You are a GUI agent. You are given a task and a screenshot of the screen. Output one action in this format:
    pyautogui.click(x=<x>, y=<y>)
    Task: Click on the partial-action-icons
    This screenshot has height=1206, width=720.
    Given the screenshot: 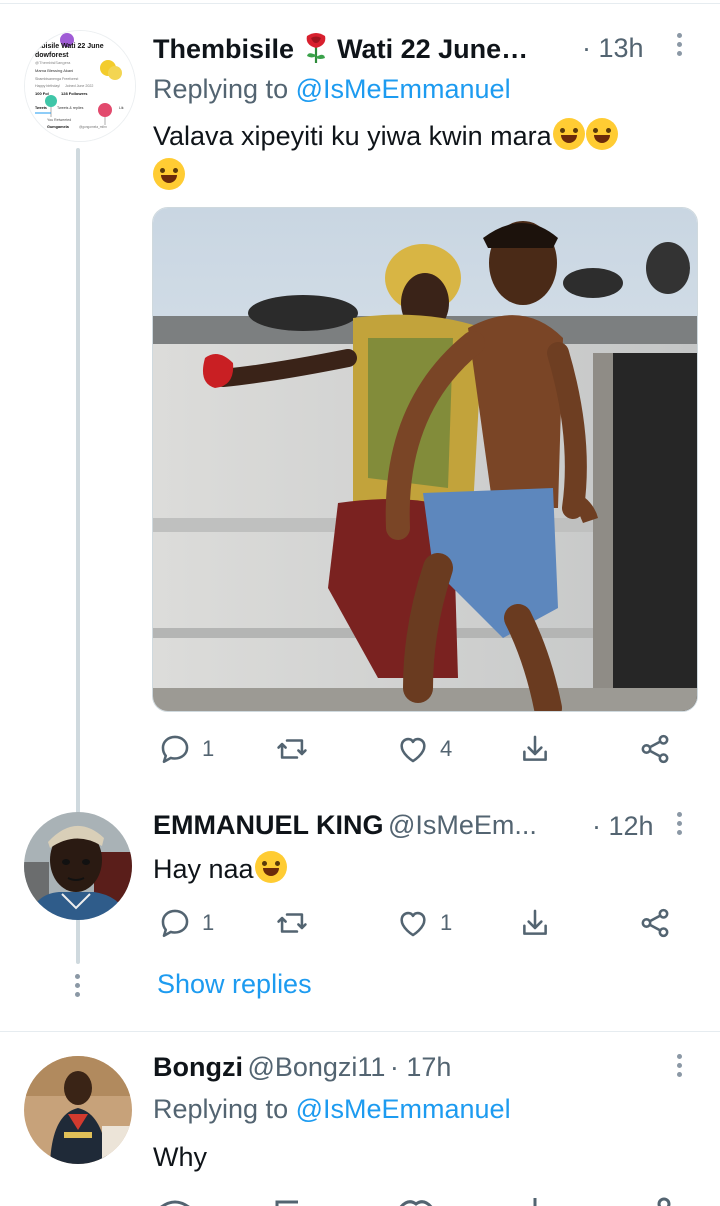 What is the action you would take?
    pyautogui.click(x=415, y=1201)
    